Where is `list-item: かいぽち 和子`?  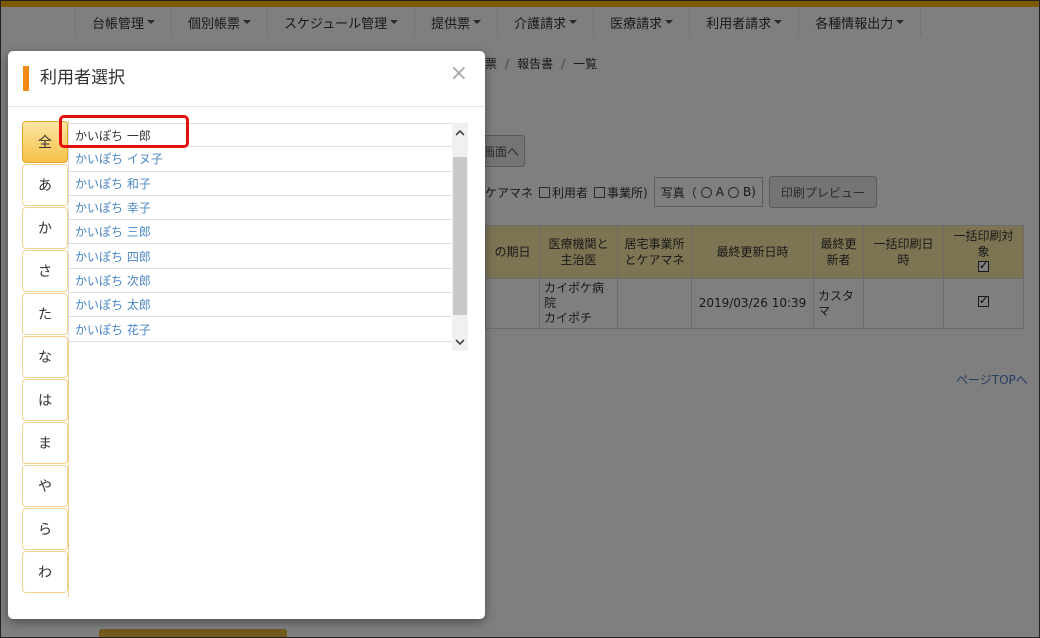 list-item: かいぽち 和子 is located at coordinates (260, 183).